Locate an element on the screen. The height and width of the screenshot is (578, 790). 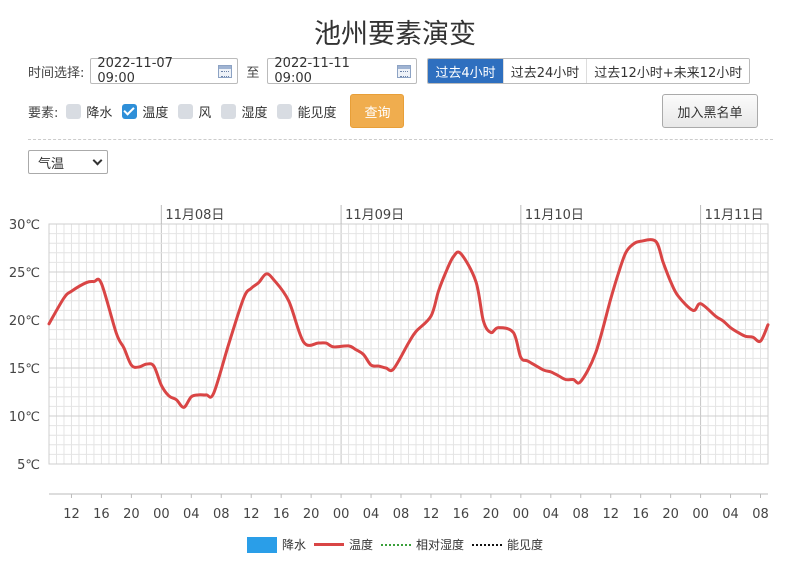
elements-row: 要素: 降水 温度 风 湿度 能见度 查询 is located at coordinates (216, 111).